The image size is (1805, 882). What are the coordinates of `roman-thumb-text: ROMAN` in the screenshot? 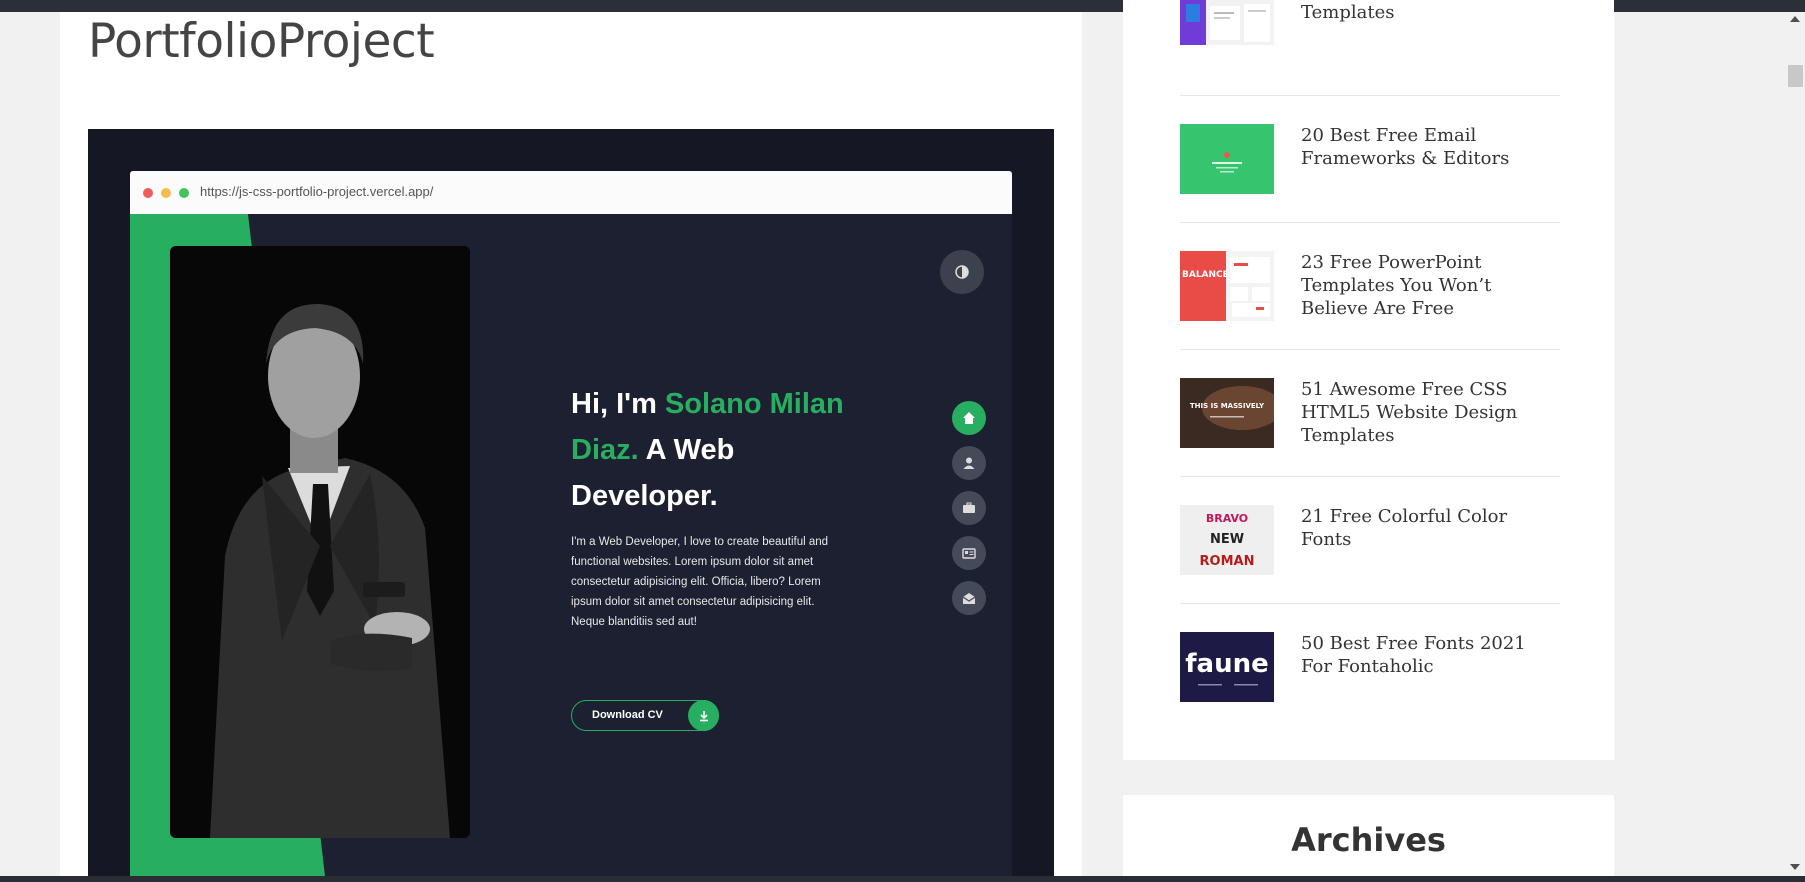 It's located at (1227, 561).